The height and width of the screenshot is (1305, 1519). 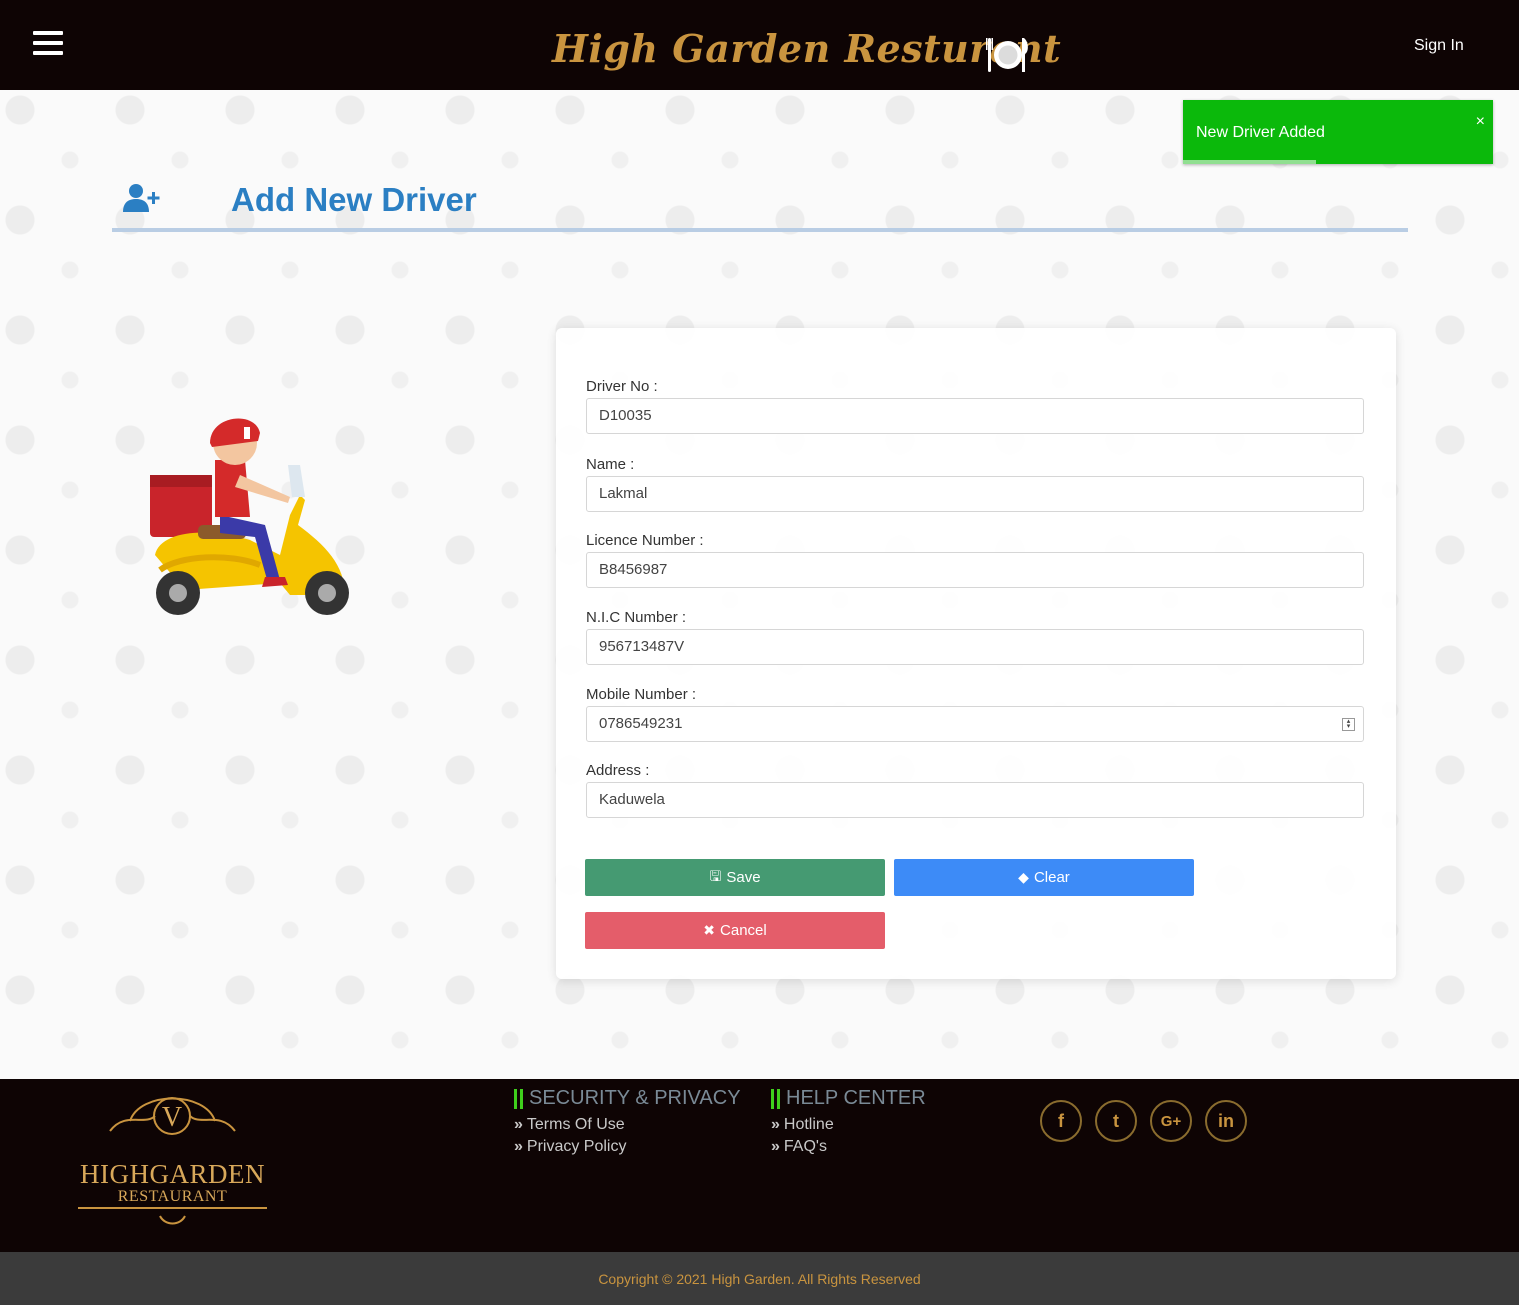 I want to click on help-heading: HELP CENTER, so click(x=848, y=1098).